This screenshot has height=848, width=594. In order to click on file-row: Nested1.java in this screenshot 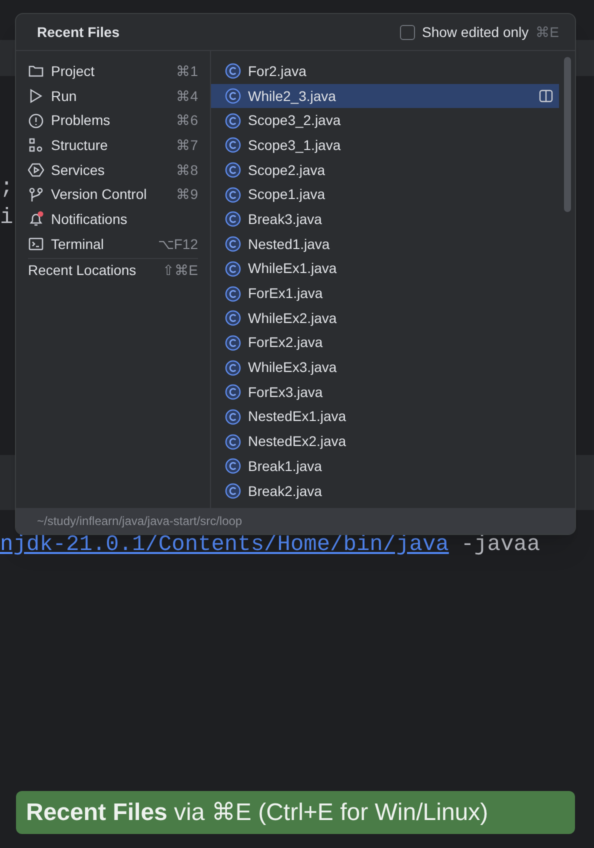, I will do `click(385, 244)`.